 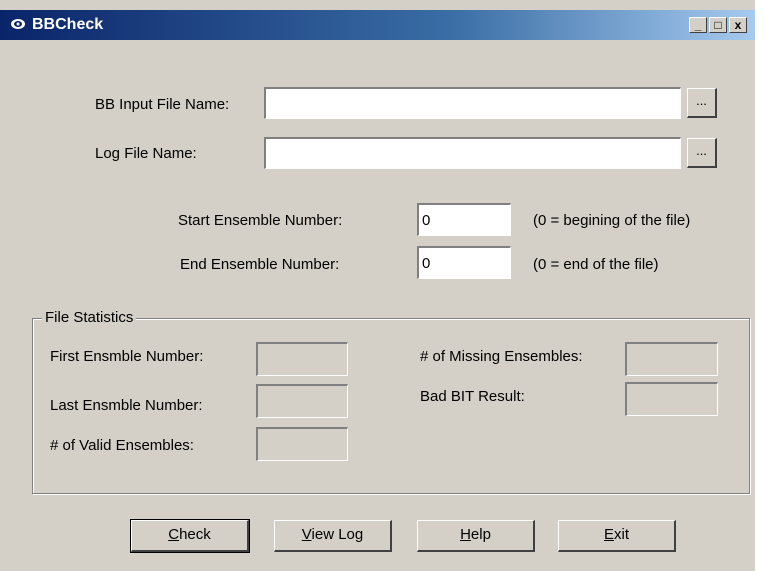 I want to click on help-button: Help, so click(x=476, y=536).